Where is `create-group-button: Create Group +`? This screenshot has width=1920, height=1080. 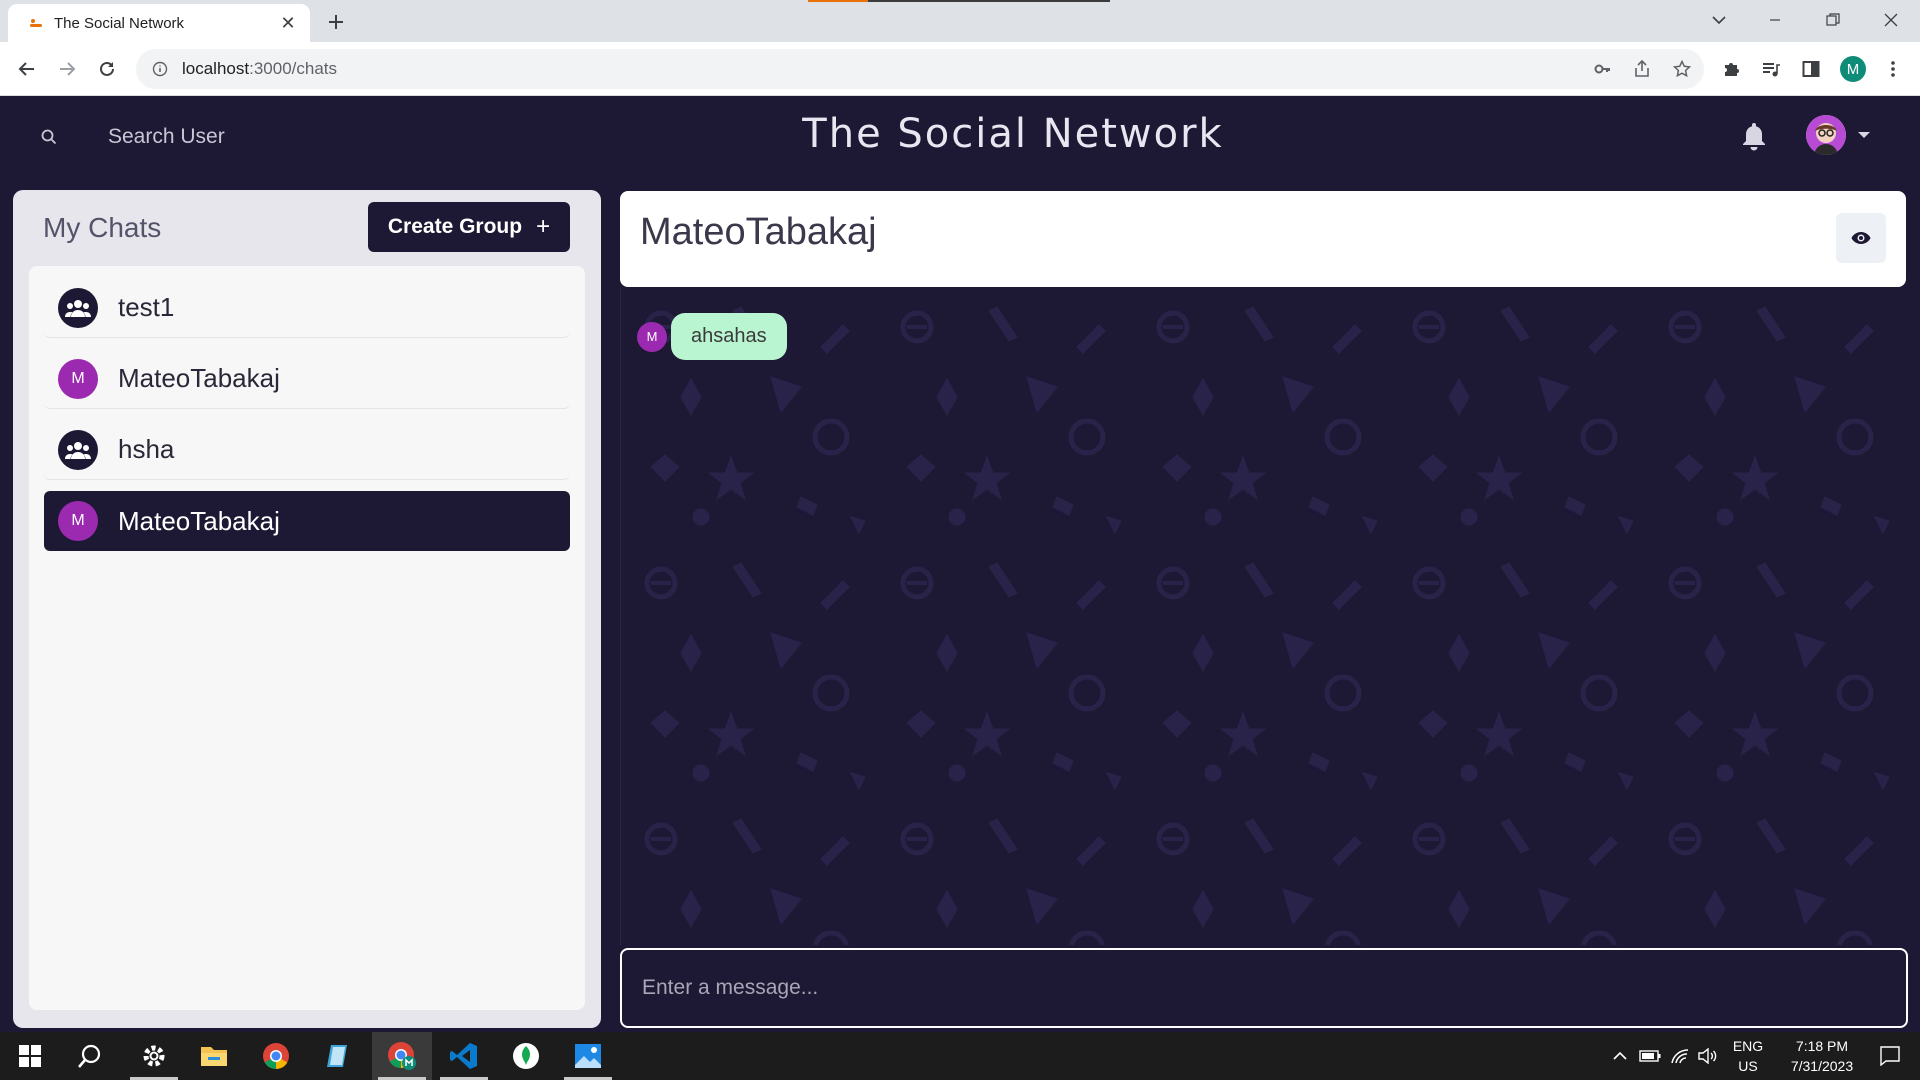
create-group-button: Create Group + is located at coordinates (469, 227).